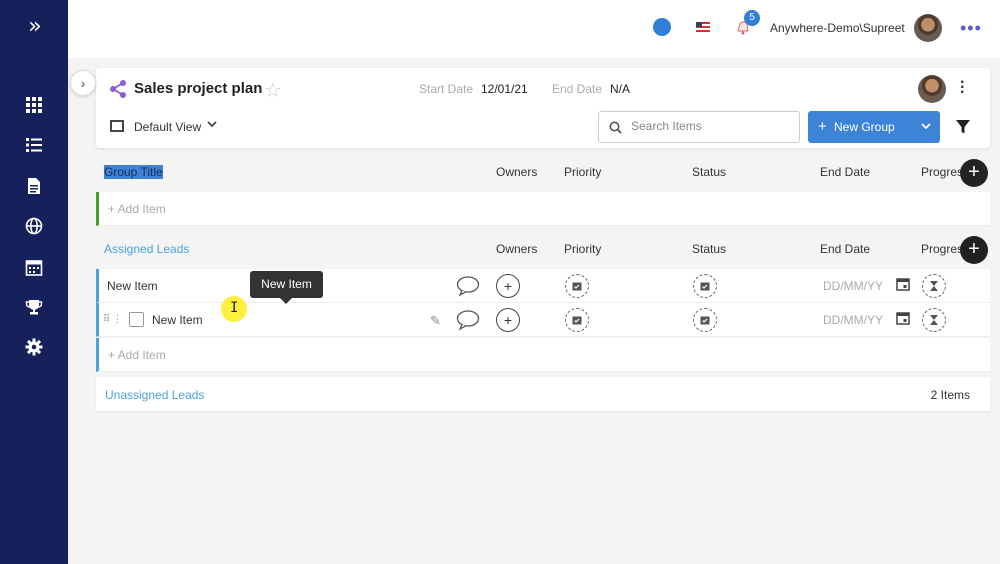 This screenshot has height=564, width=1000. I want to click on edit-pencil-icon: ✎, so click(435, 321).